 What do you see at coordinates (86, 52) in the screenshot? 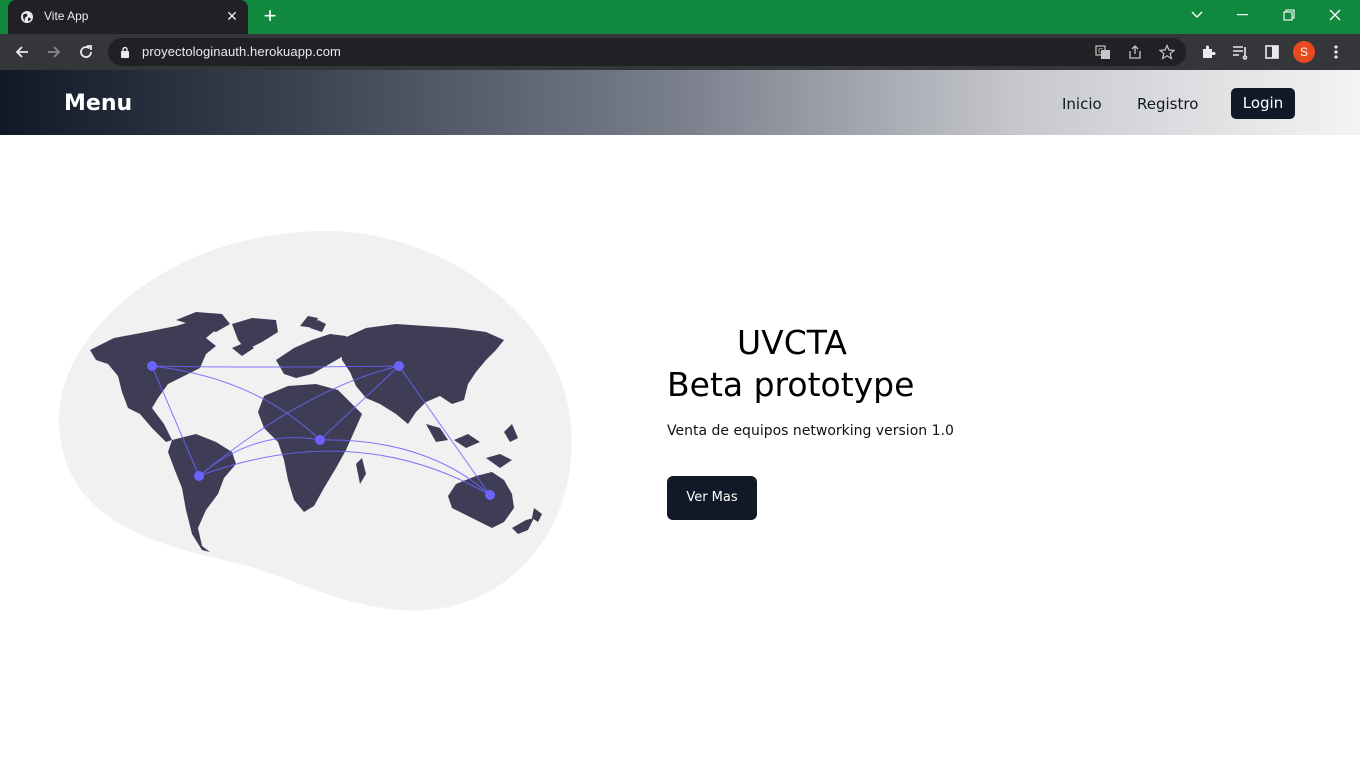
I see `reload-icon` at bounding box center [86, 52].